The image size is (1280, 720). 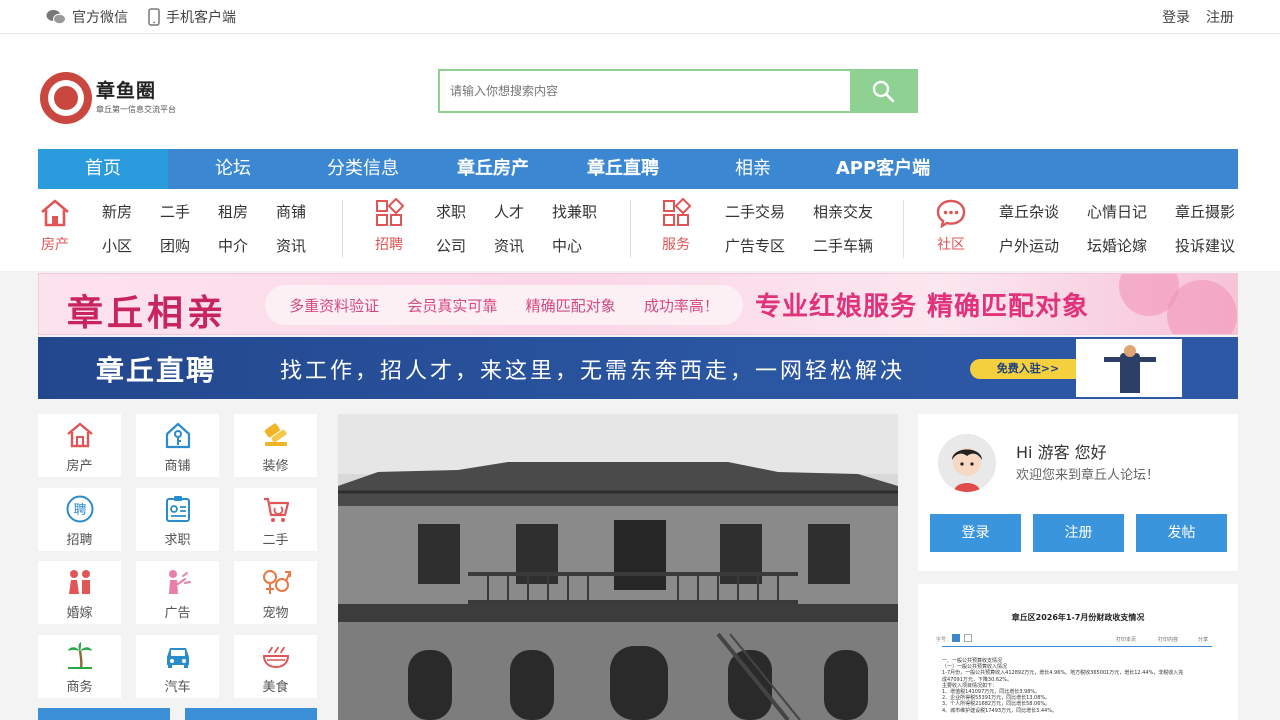 What do you see at coordinates (79, 445) in the screenshot?
I see `cat-house: 房产` at bounding box center [79, 445].